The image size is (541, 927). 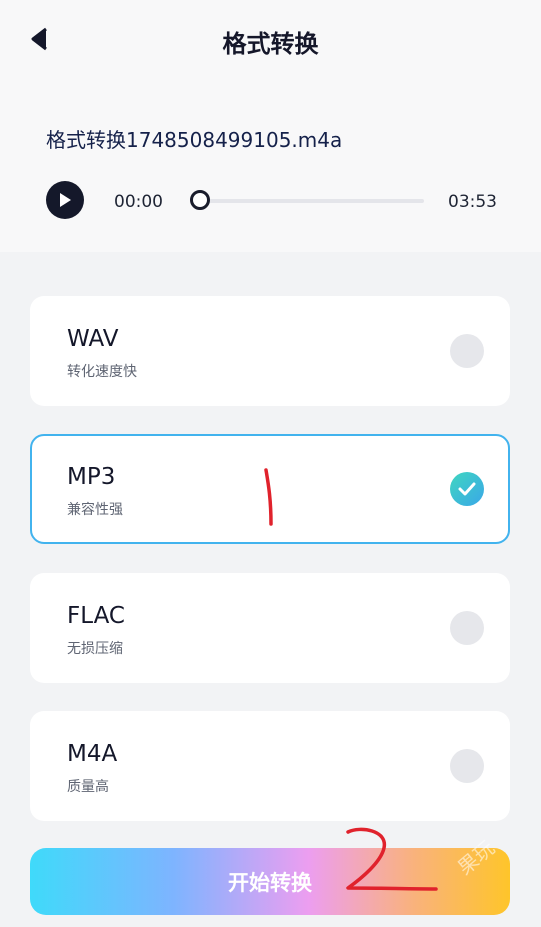 I want to click on file-name: 格式转换1748508499105.m4a, so click(x=194, y=140).